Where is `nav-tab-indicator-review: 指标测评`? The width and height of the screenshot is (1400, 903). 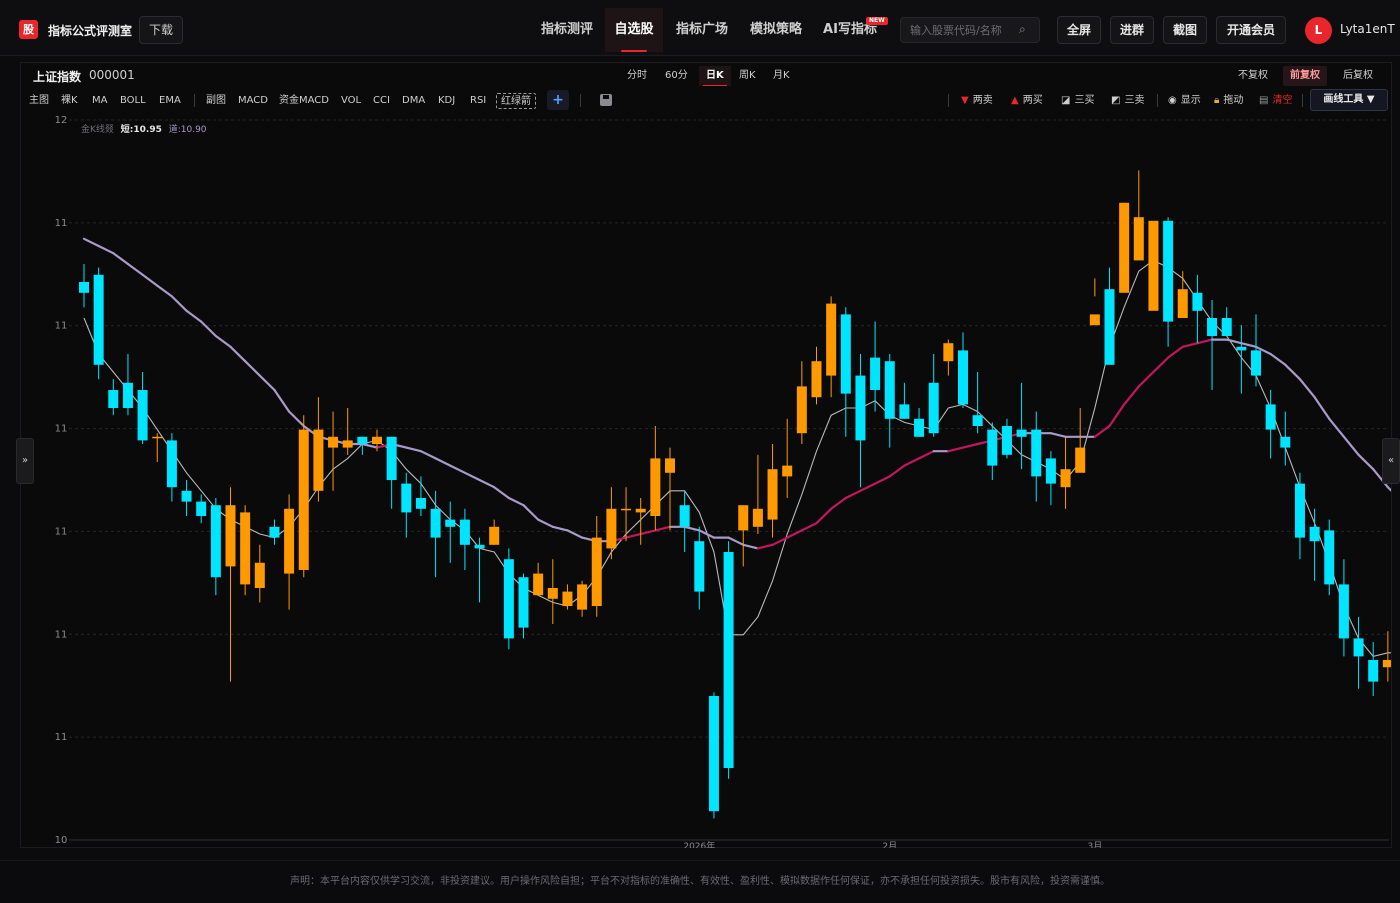
nav-tab-indicator-review: 指标测评 is located at coordinates (567, 30).